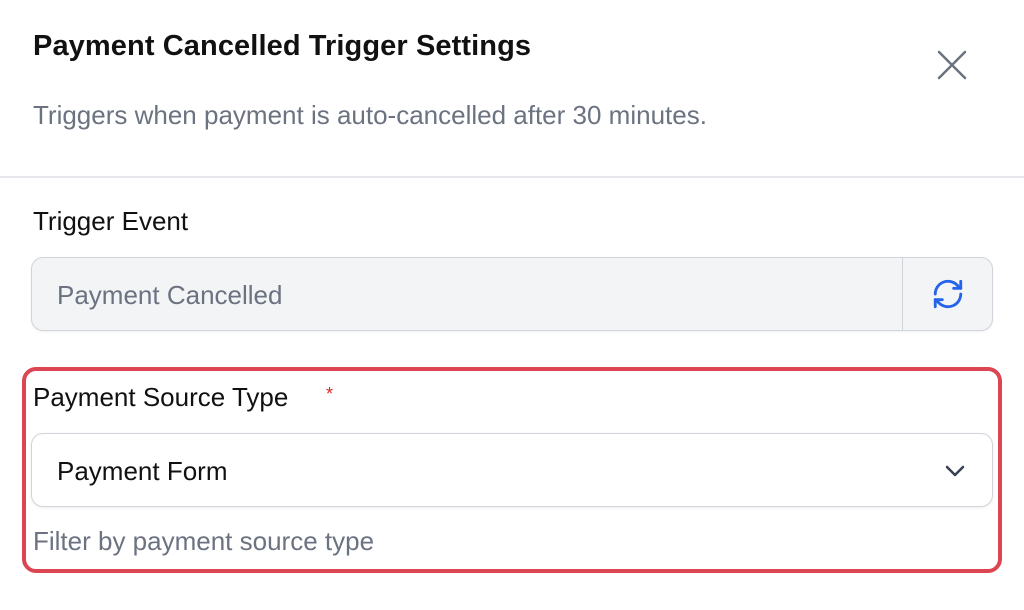 This screenshot has height=610, width=1024. What do you see at coordinates (955, 471) in the screenshot?
I see `chevron-down-icon` at bounding box center [955, 471].